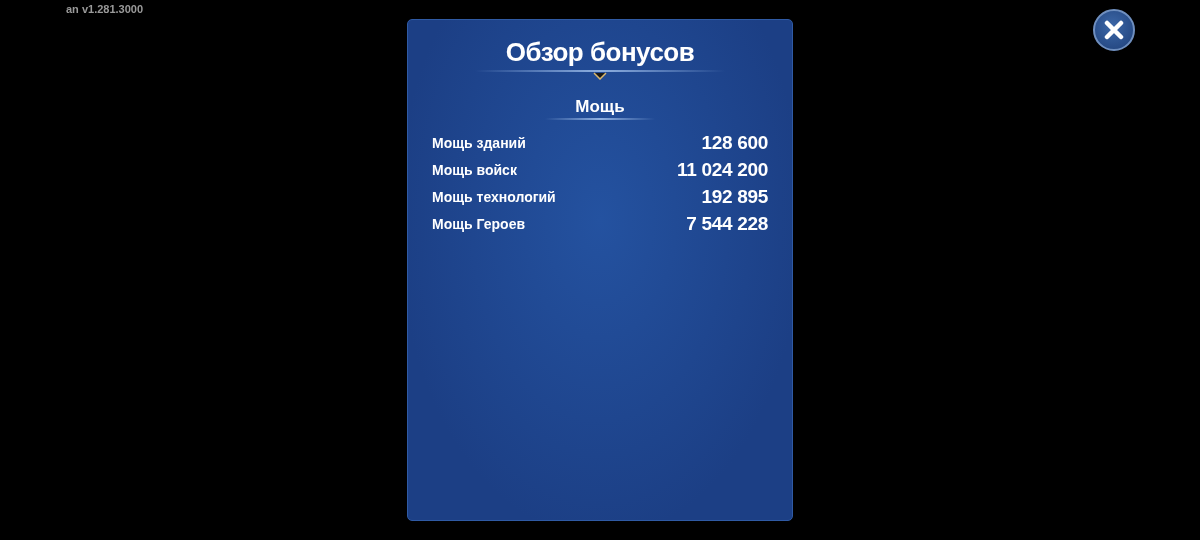 The image size is (1200, 540). Describe the element at coordinates (734, 143) in the screenshot. I see `stat-value: 128 600` at that location.